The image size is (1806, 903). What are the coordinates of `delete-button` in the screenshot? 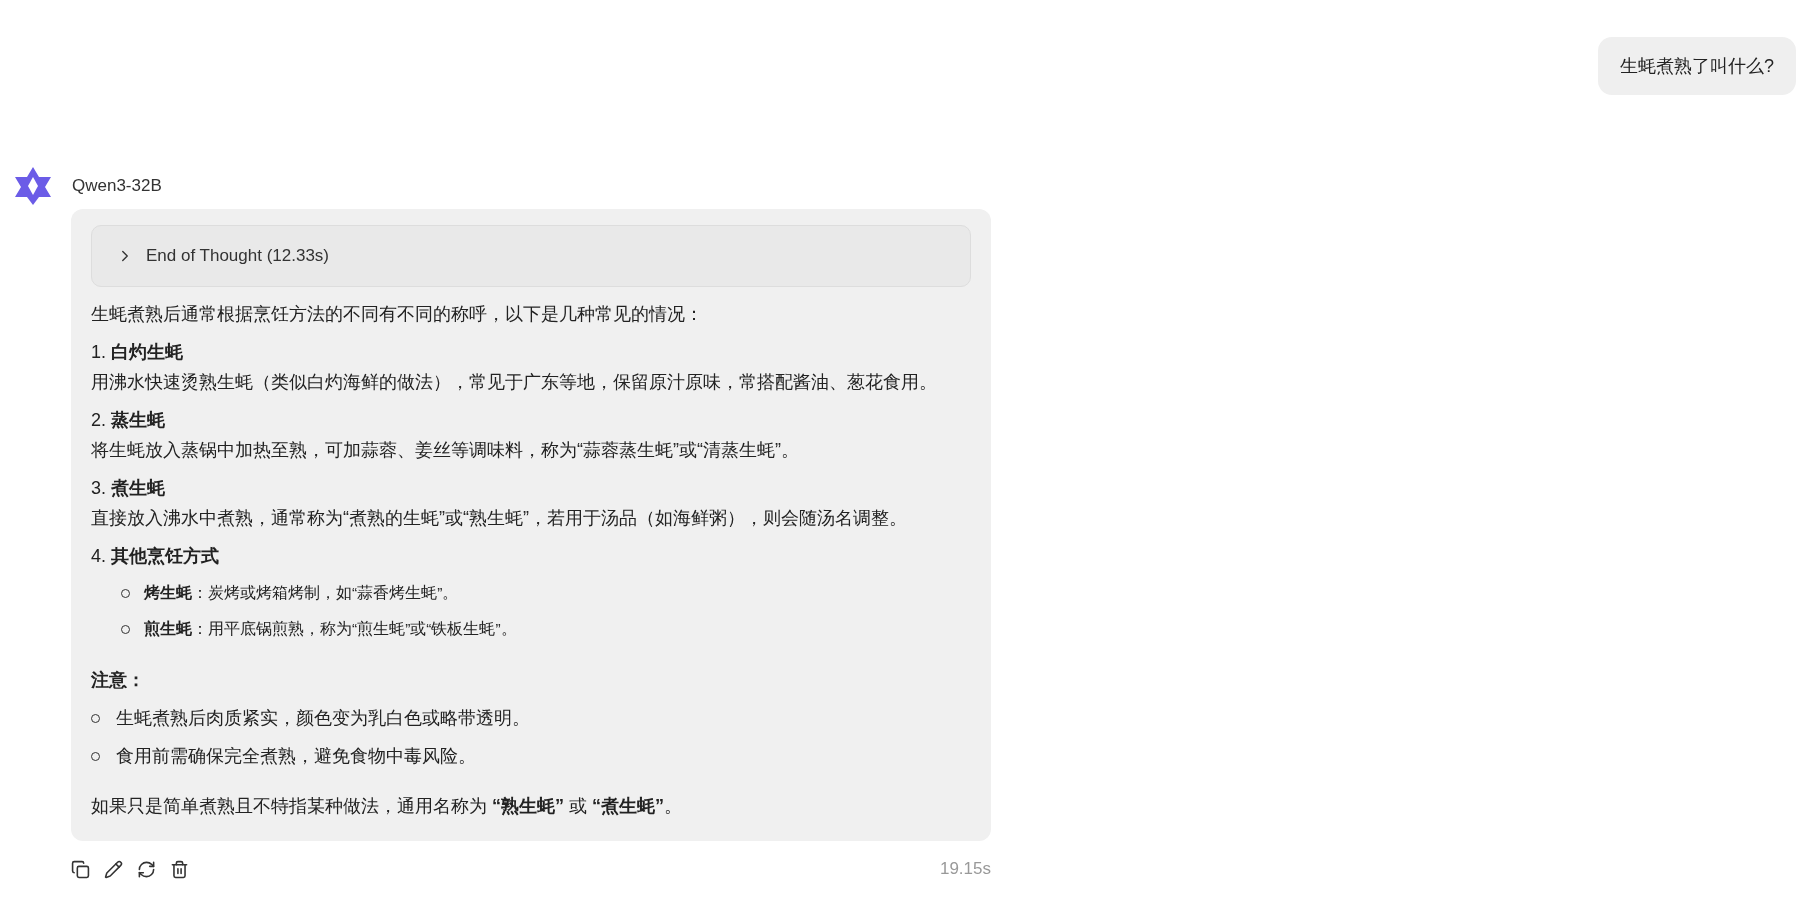 It's located at (179, 869).